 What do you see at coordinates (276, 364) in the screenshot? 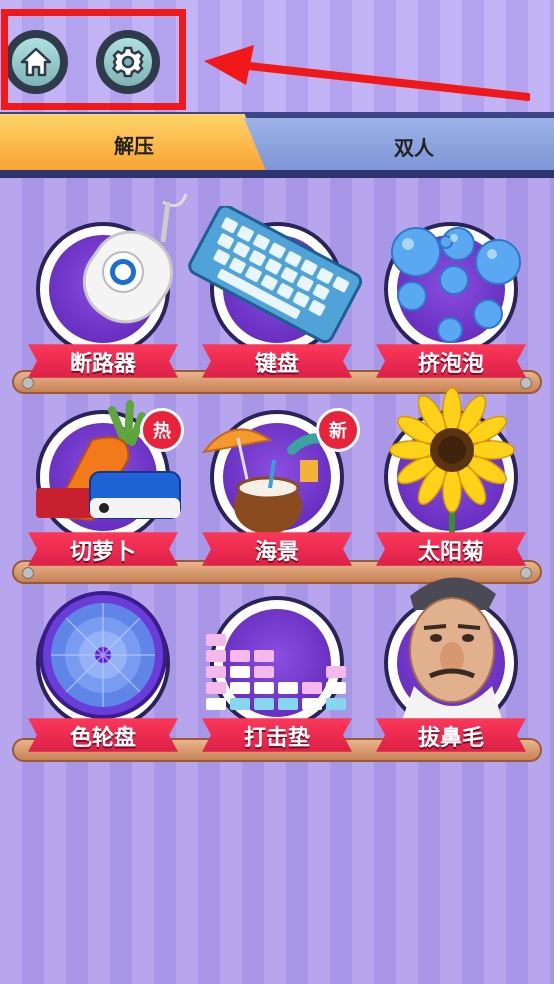
I see `game-label: 键盘` at bounding box center [276, 364].